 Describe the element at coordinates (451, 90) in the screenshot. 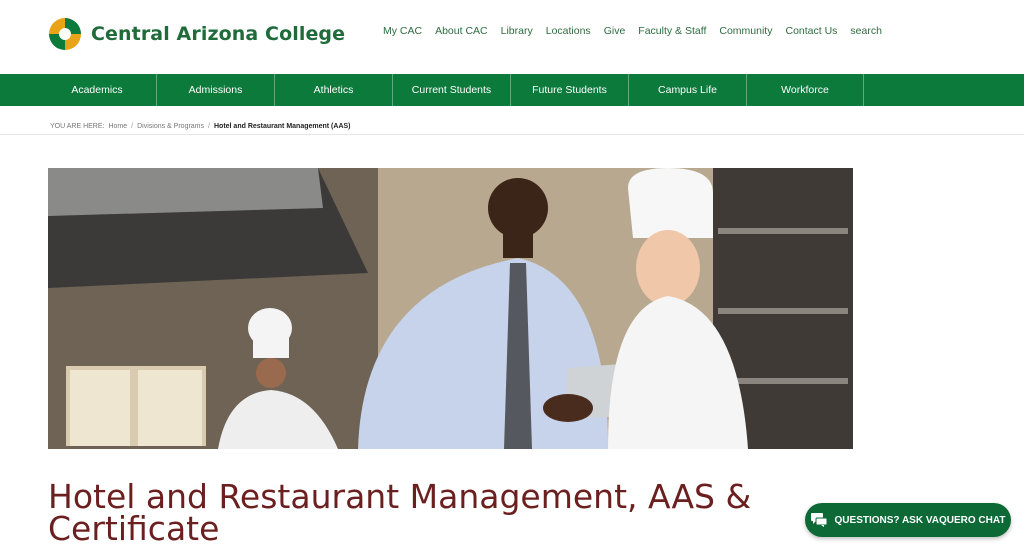

I see `nav-current-students: Current Students` at that location.